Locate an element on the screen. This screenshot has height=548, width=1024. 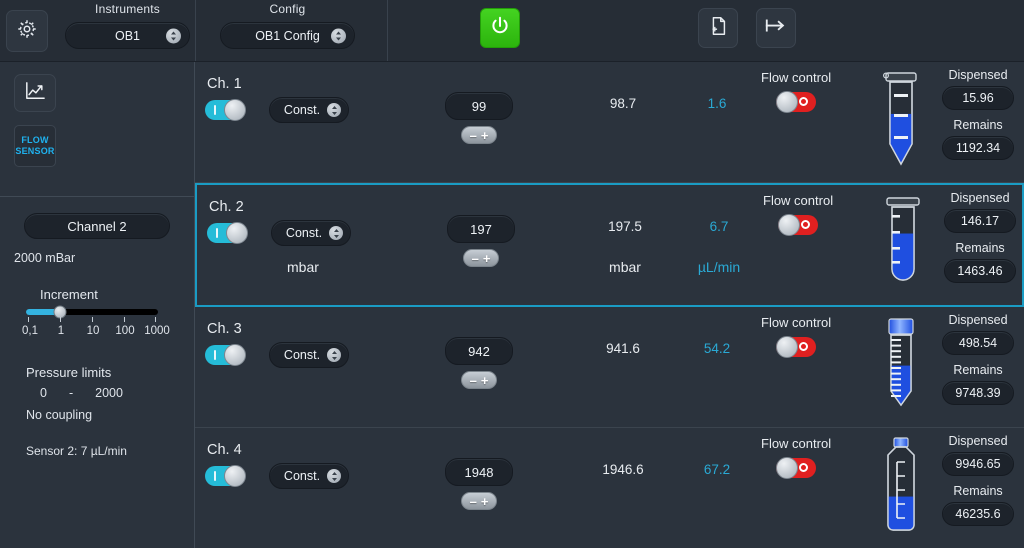
power-button is located at coordinates (500, 28).